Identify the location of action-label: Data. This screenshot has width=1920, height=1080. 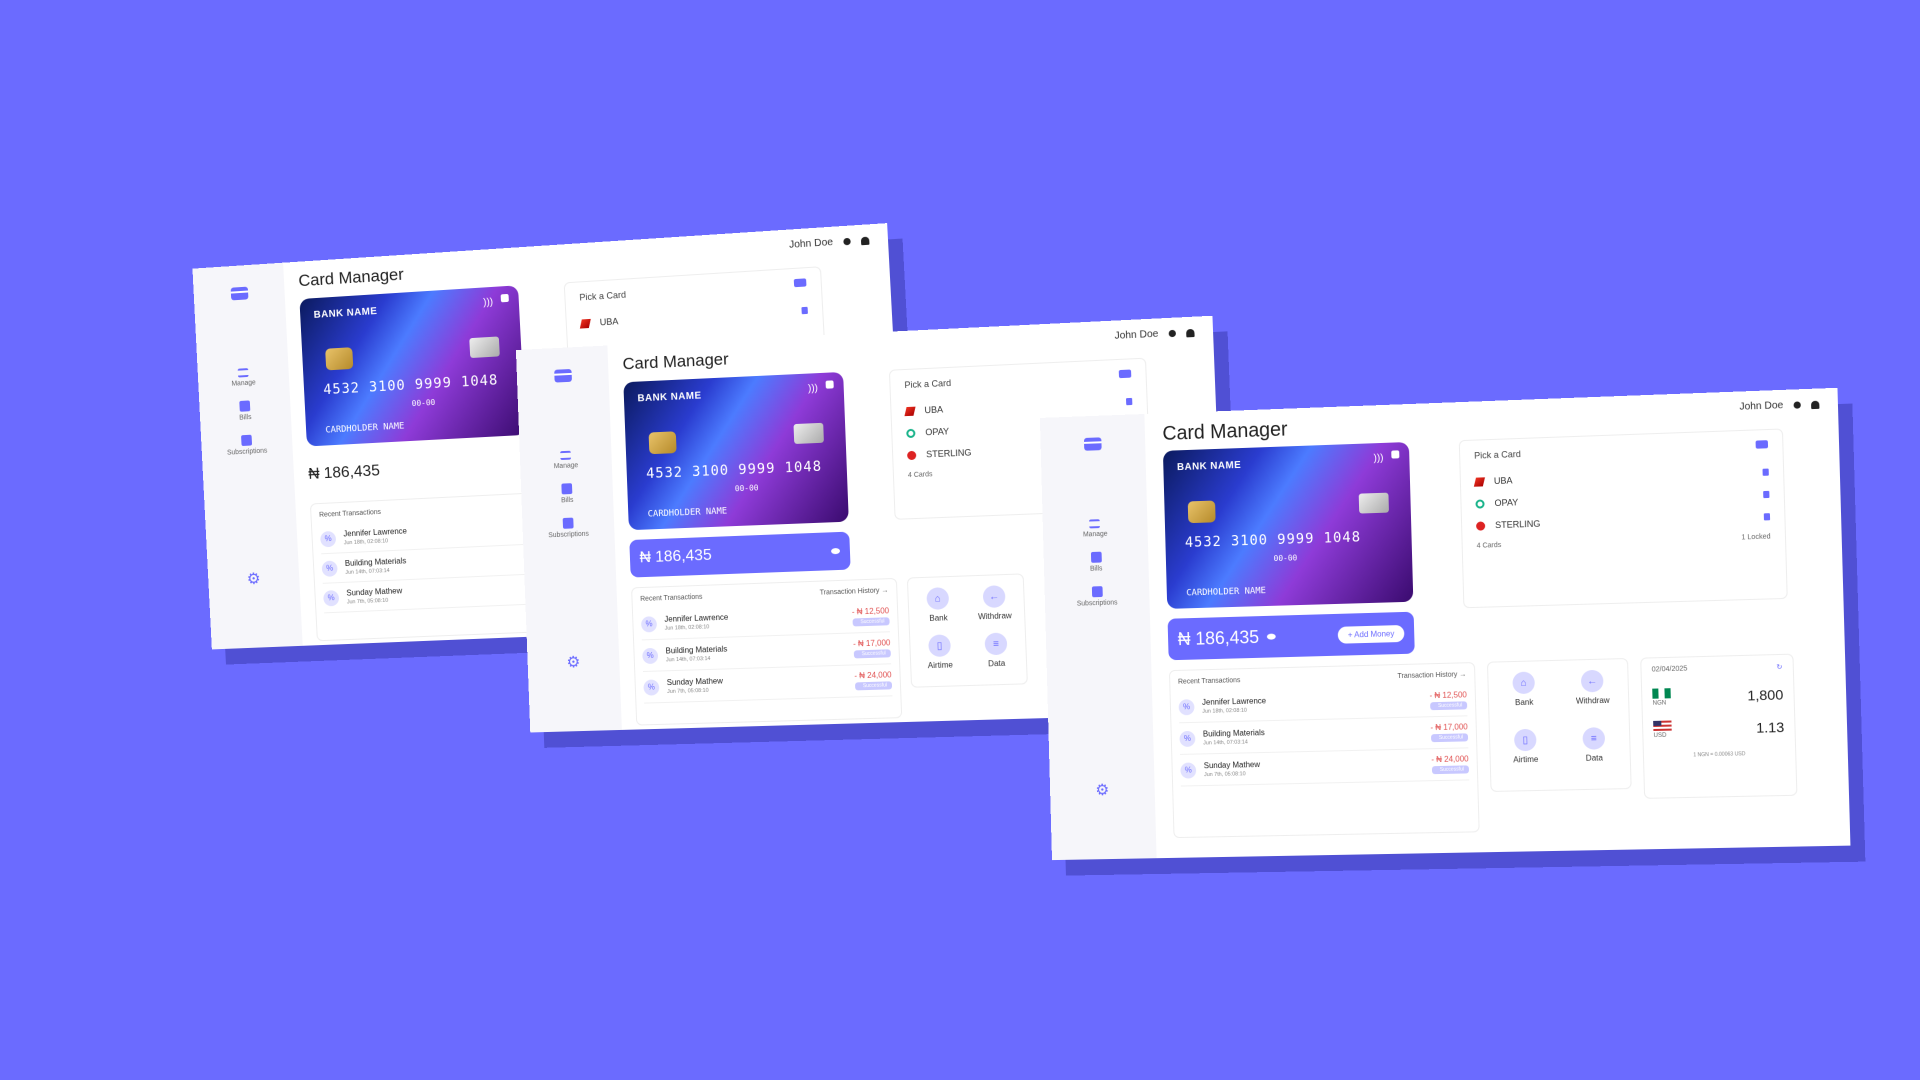
(996, 663).